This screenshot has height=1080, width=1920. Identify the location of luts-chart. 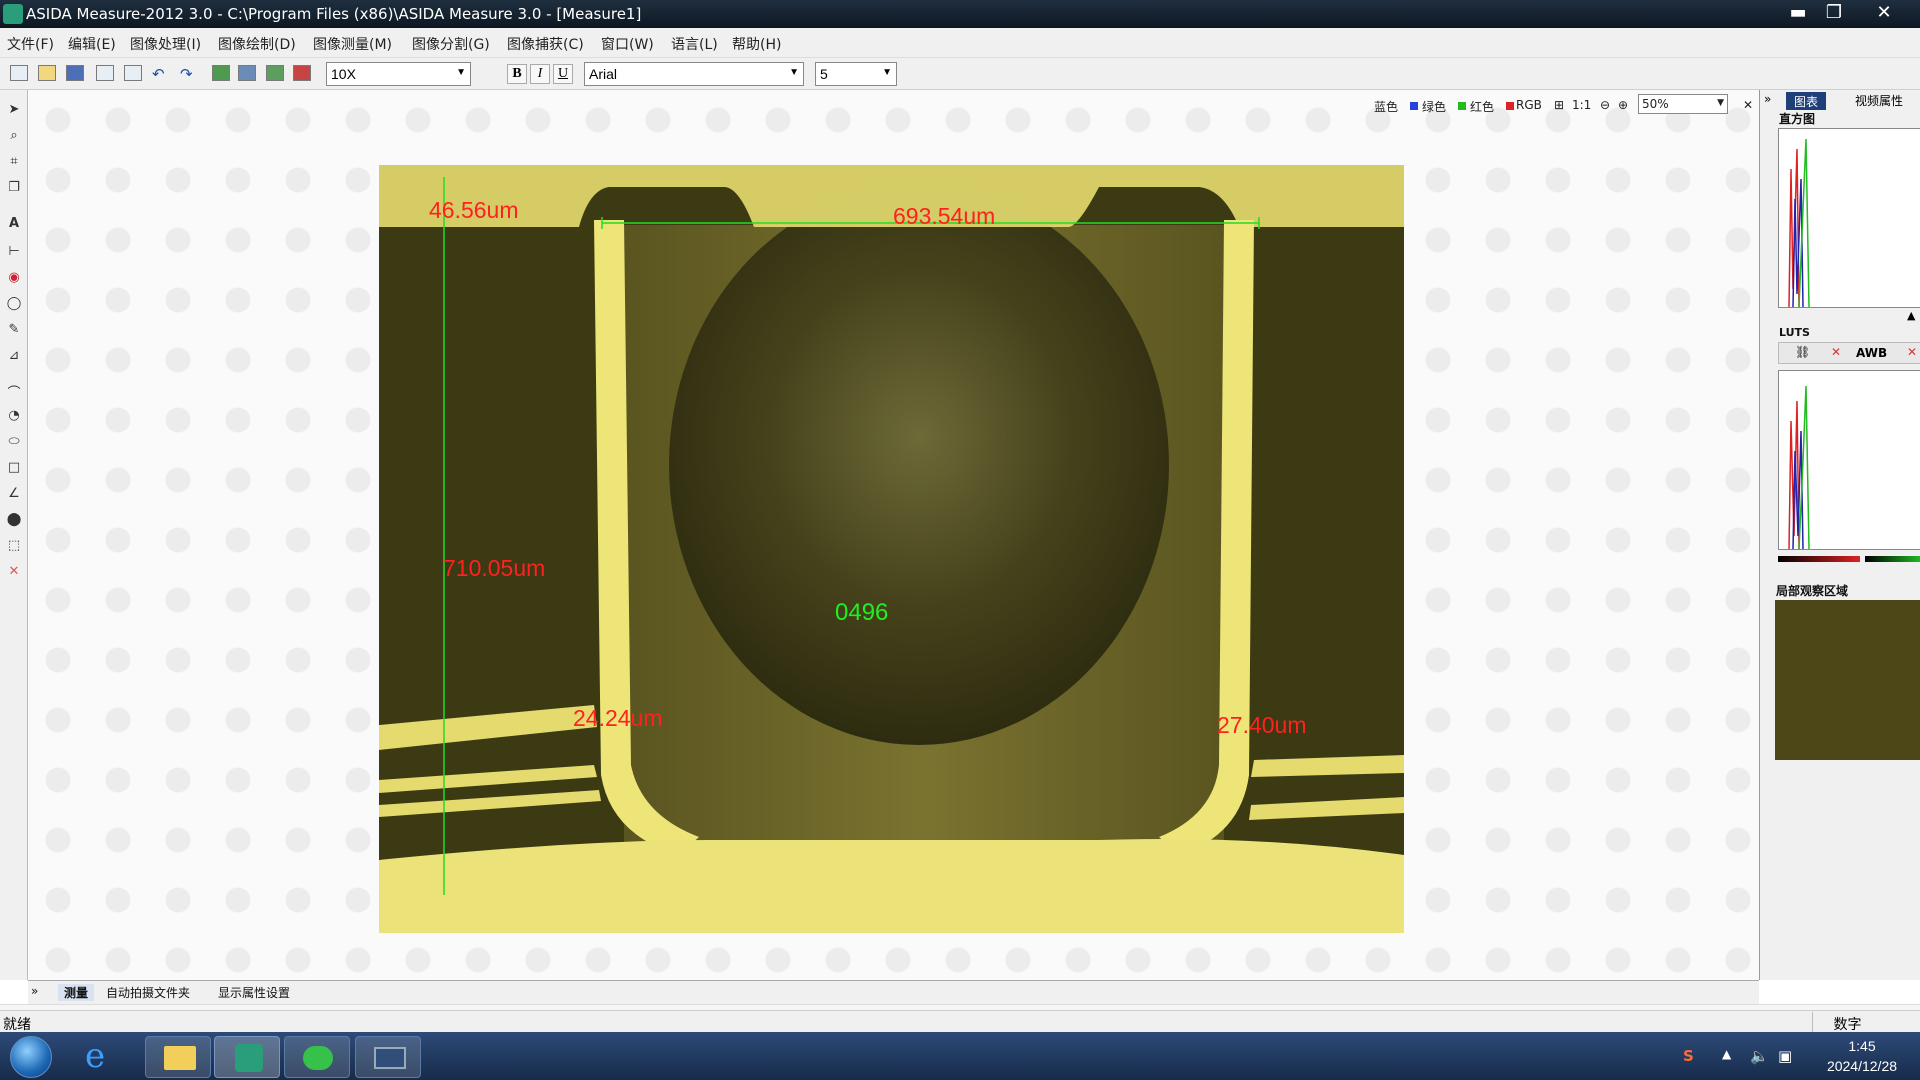
(1849, 460).